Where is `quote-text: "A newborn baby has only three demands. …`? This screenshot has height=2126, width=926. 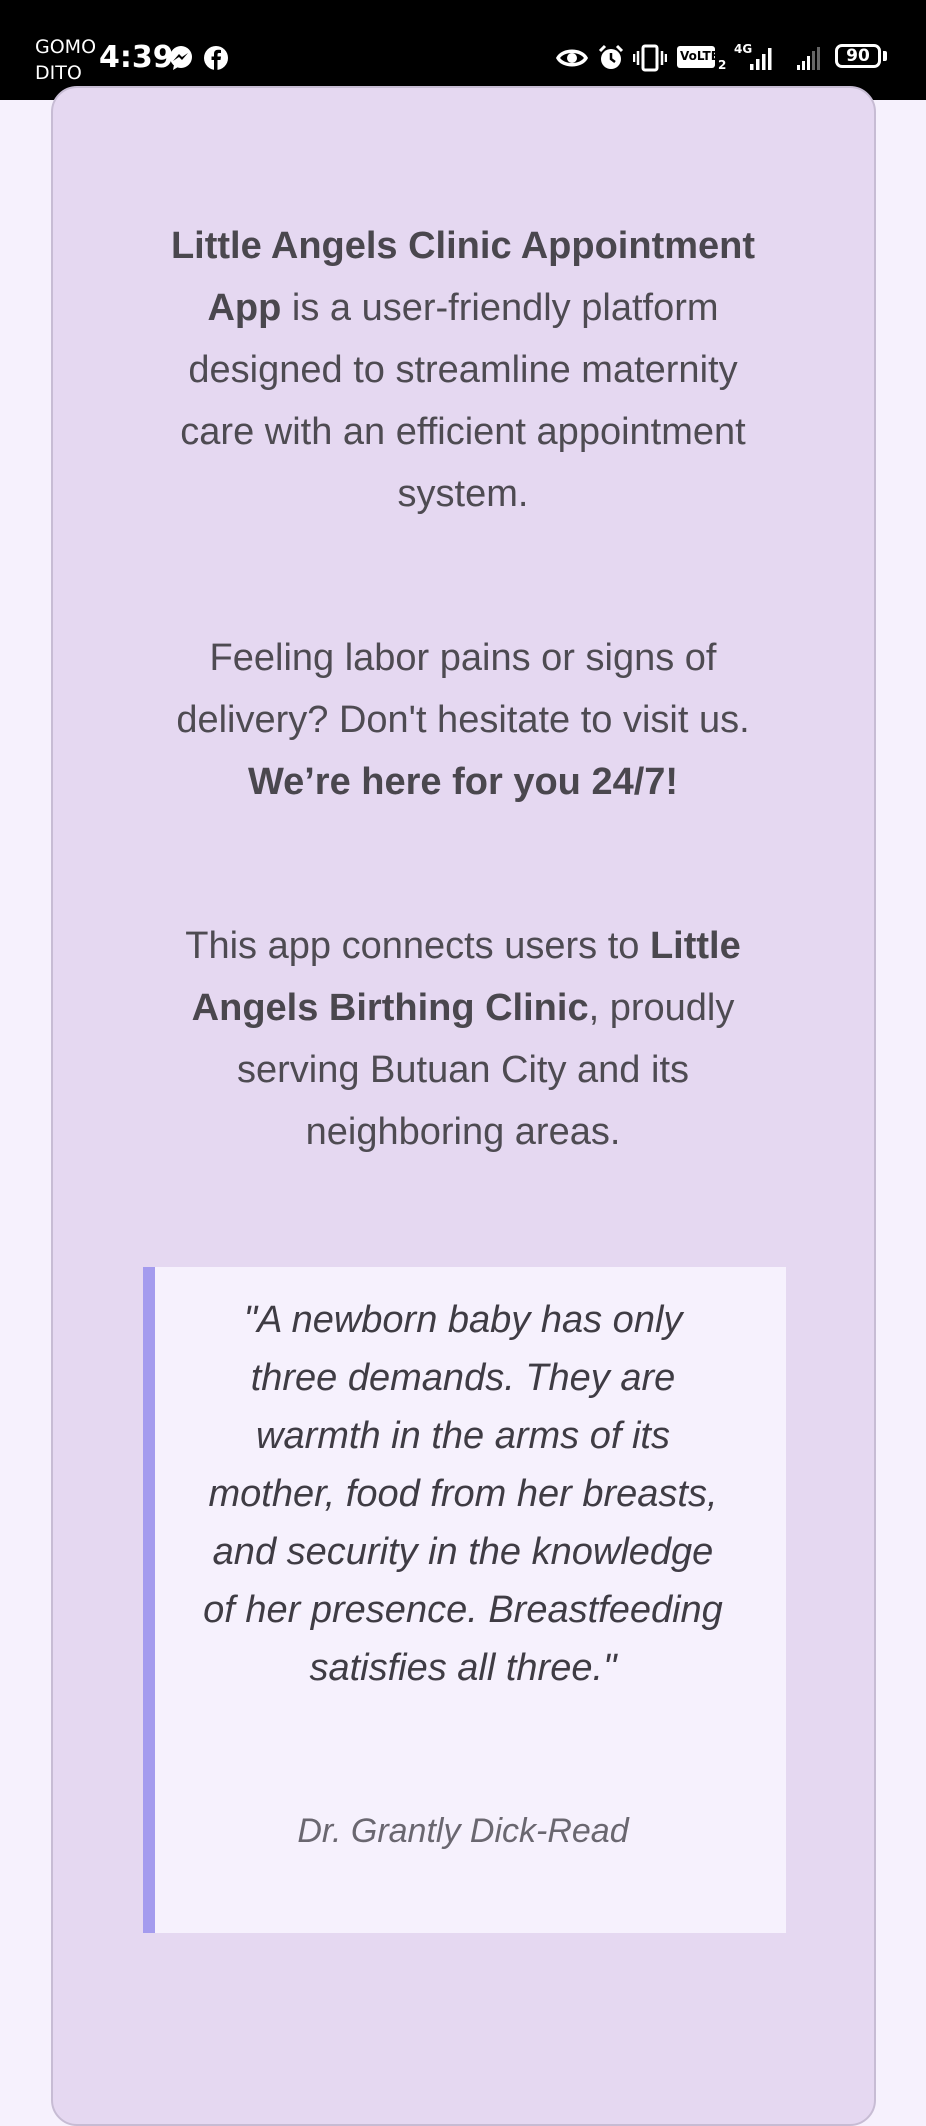
quote-text: "A newborn baby has only three demands. … is located at coordinates (463, 1494).